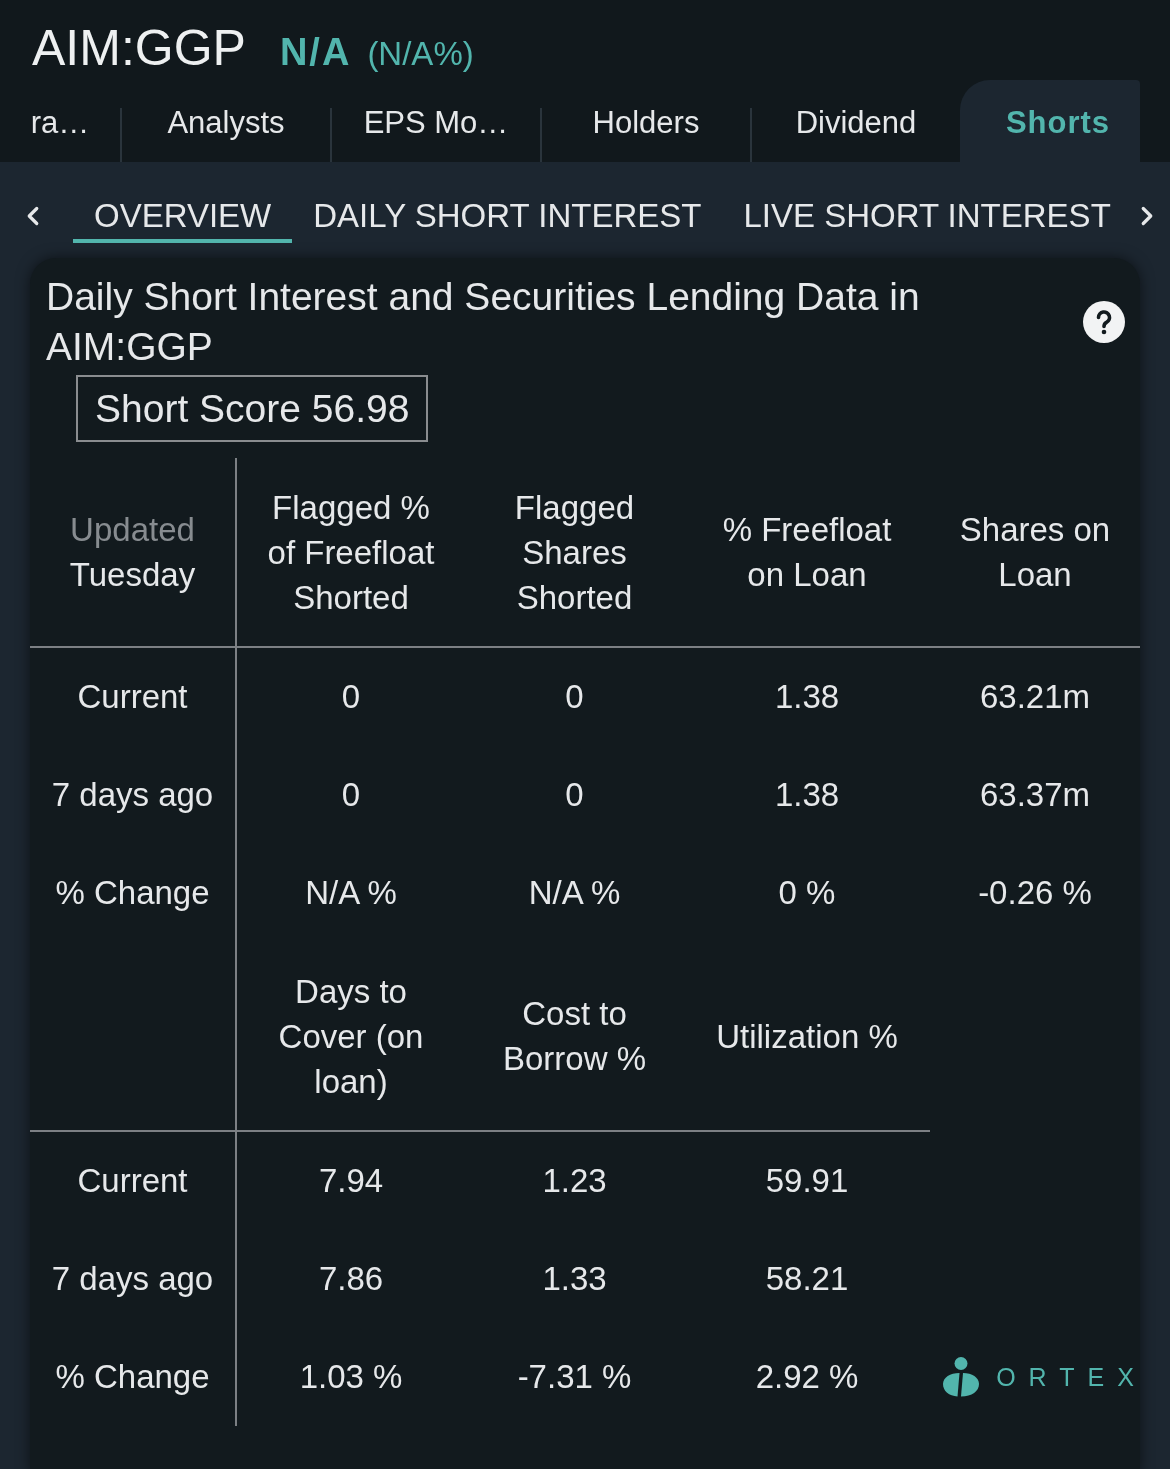  Describe the element at coordinates (350, 553) in the screenshot. I see `column-header: Flagged % of Freefloat Shorted` at that location.